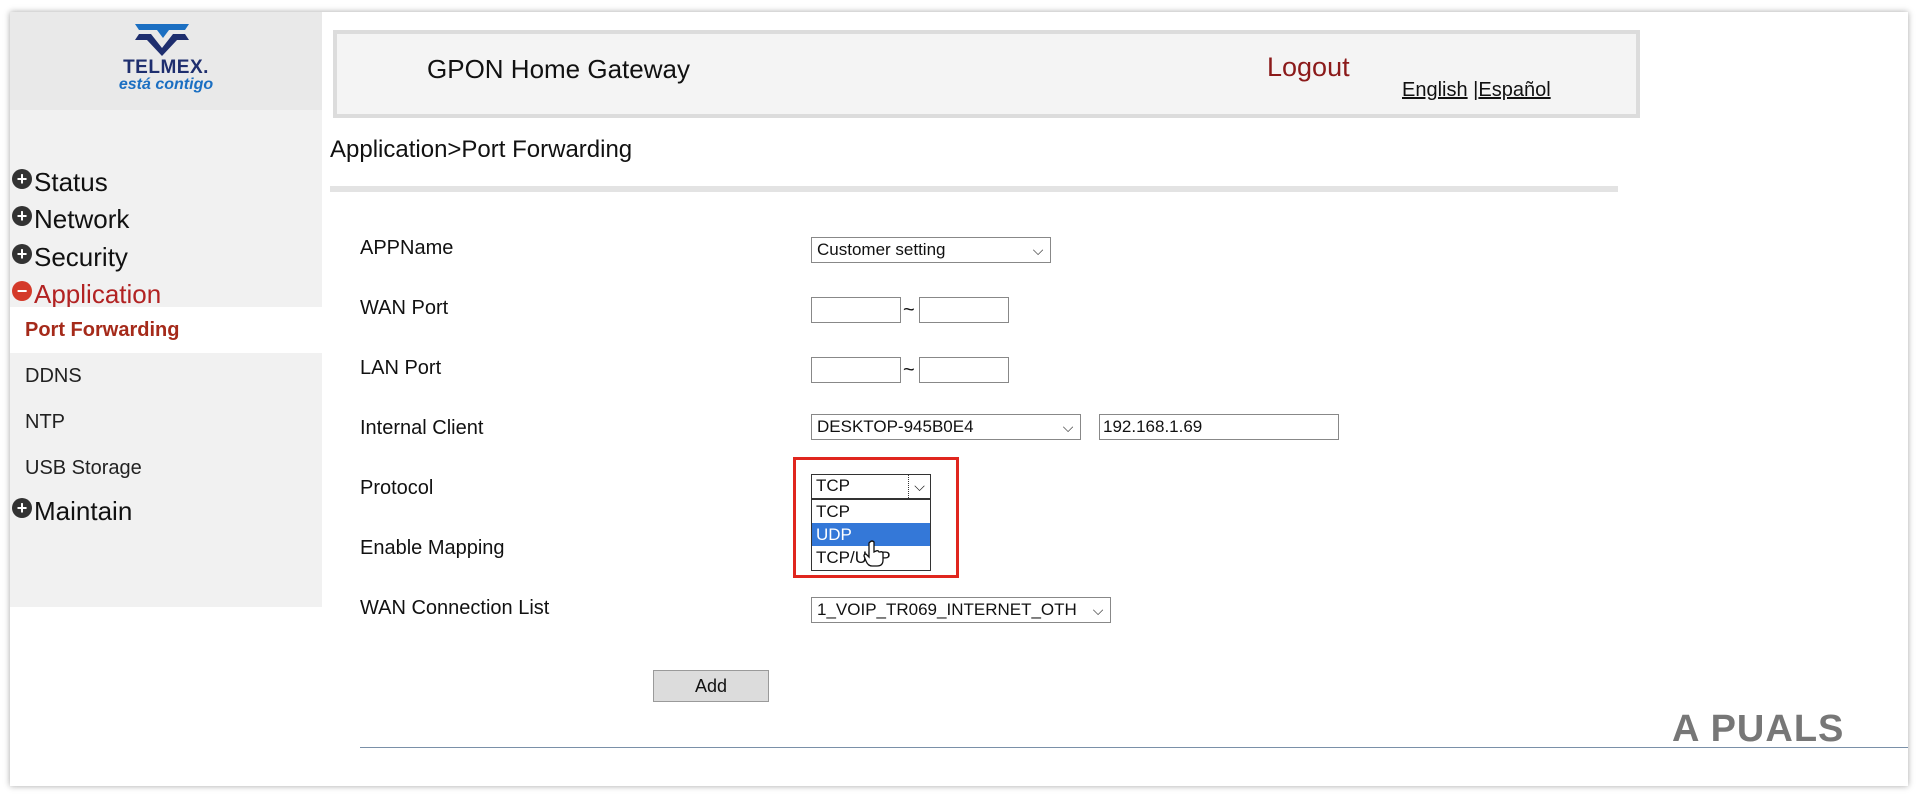  Describe the element at coordinates (856, 310) in the screenshot. I see `wan-port-start-input` at that location.